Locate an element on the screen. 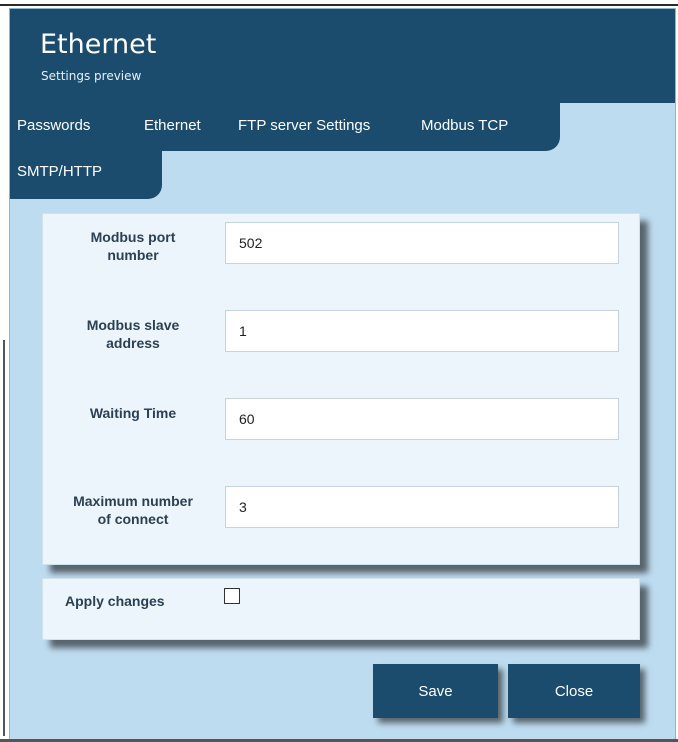 This screenshot has height=742, width=678. waiting-time-input is located at coordinates (422, 419).